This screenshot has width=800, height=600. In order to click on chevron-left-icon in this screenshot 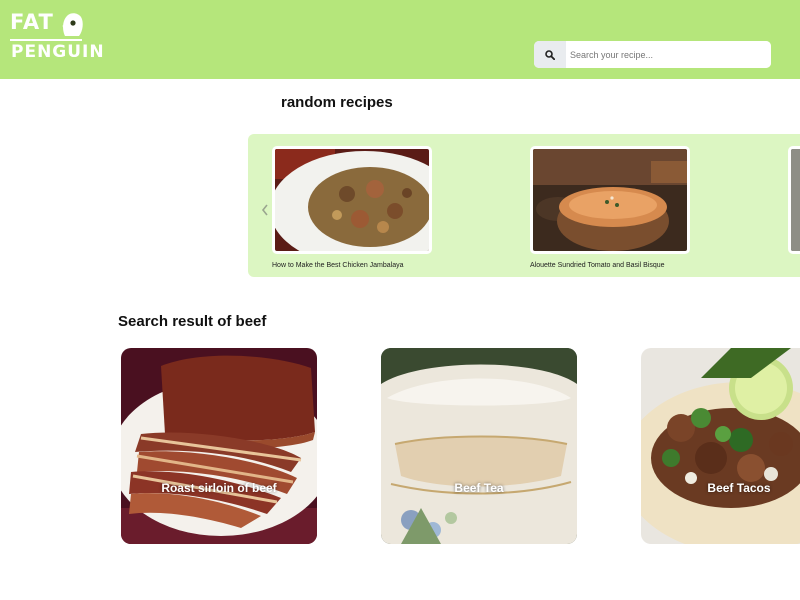, I will do `click(264, 210)`.